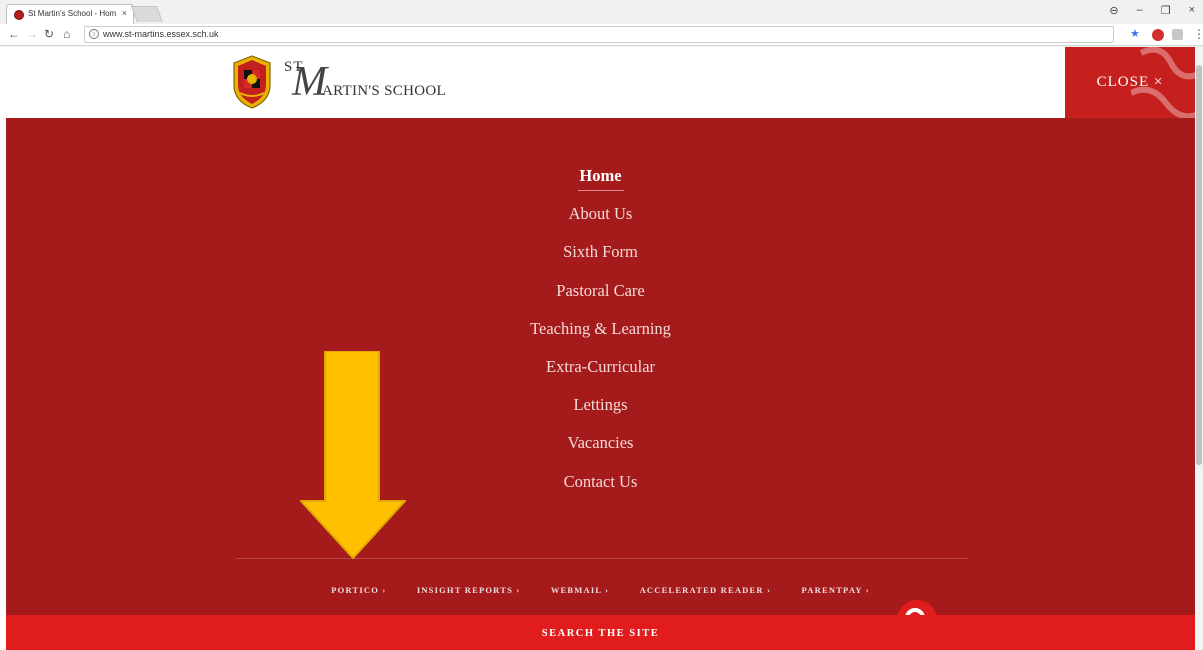 The image size is (1203, 650). I want to click on close-menu-label: CLOSE ×, so click(1130, 82).